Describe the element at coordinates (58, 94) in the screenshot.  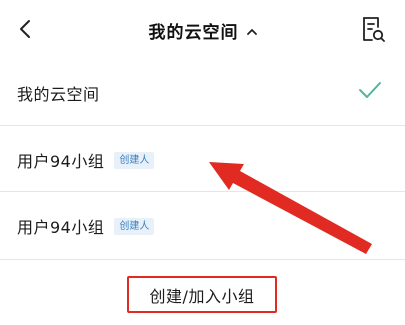
I see `space-item-label: 我的云空间` at that location.